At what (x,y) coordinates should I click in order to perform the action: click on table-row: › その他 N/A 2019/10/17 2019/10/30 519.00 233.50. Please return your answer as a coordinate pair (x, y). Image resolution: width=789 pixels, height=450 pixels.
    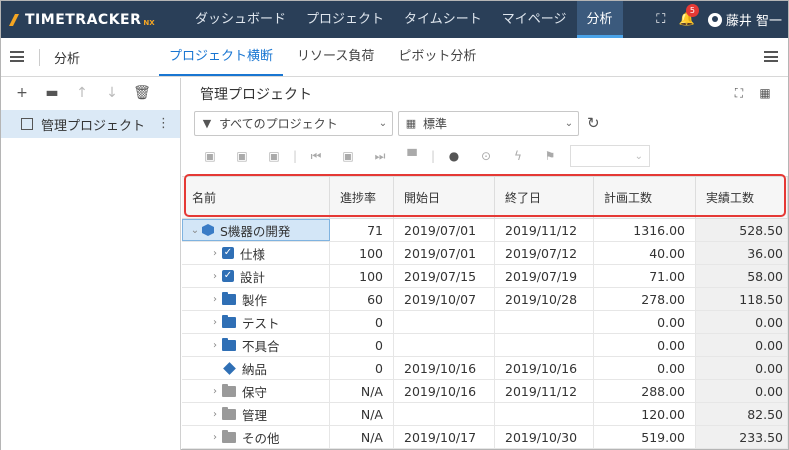
    Looking at the image, I should click on (485, 437).